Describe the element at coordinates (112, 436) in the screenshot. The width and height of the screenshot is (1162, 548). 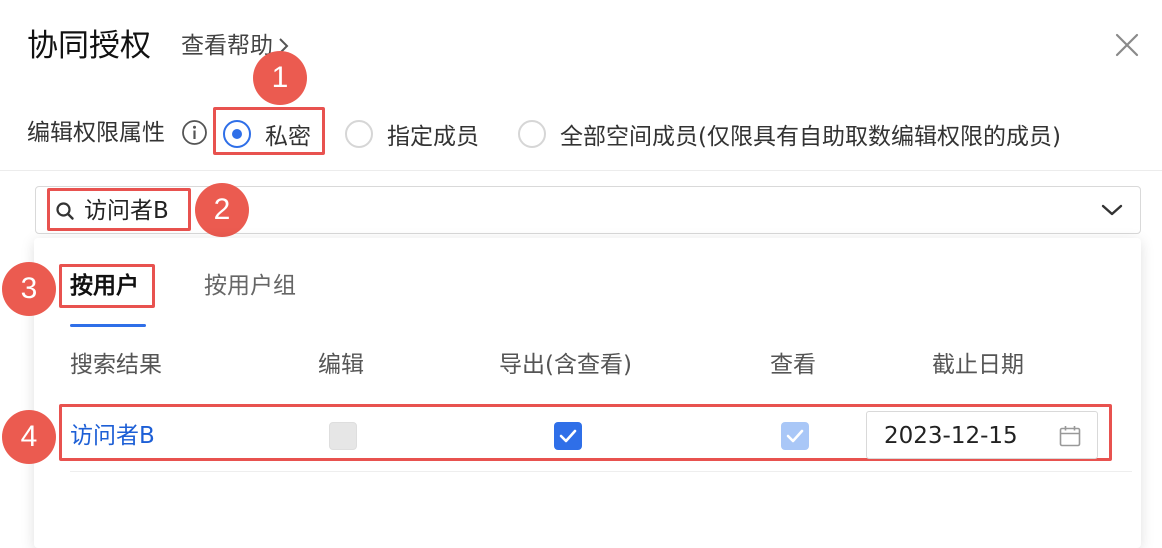
I see `result-user-name: 访问者B` at that location.